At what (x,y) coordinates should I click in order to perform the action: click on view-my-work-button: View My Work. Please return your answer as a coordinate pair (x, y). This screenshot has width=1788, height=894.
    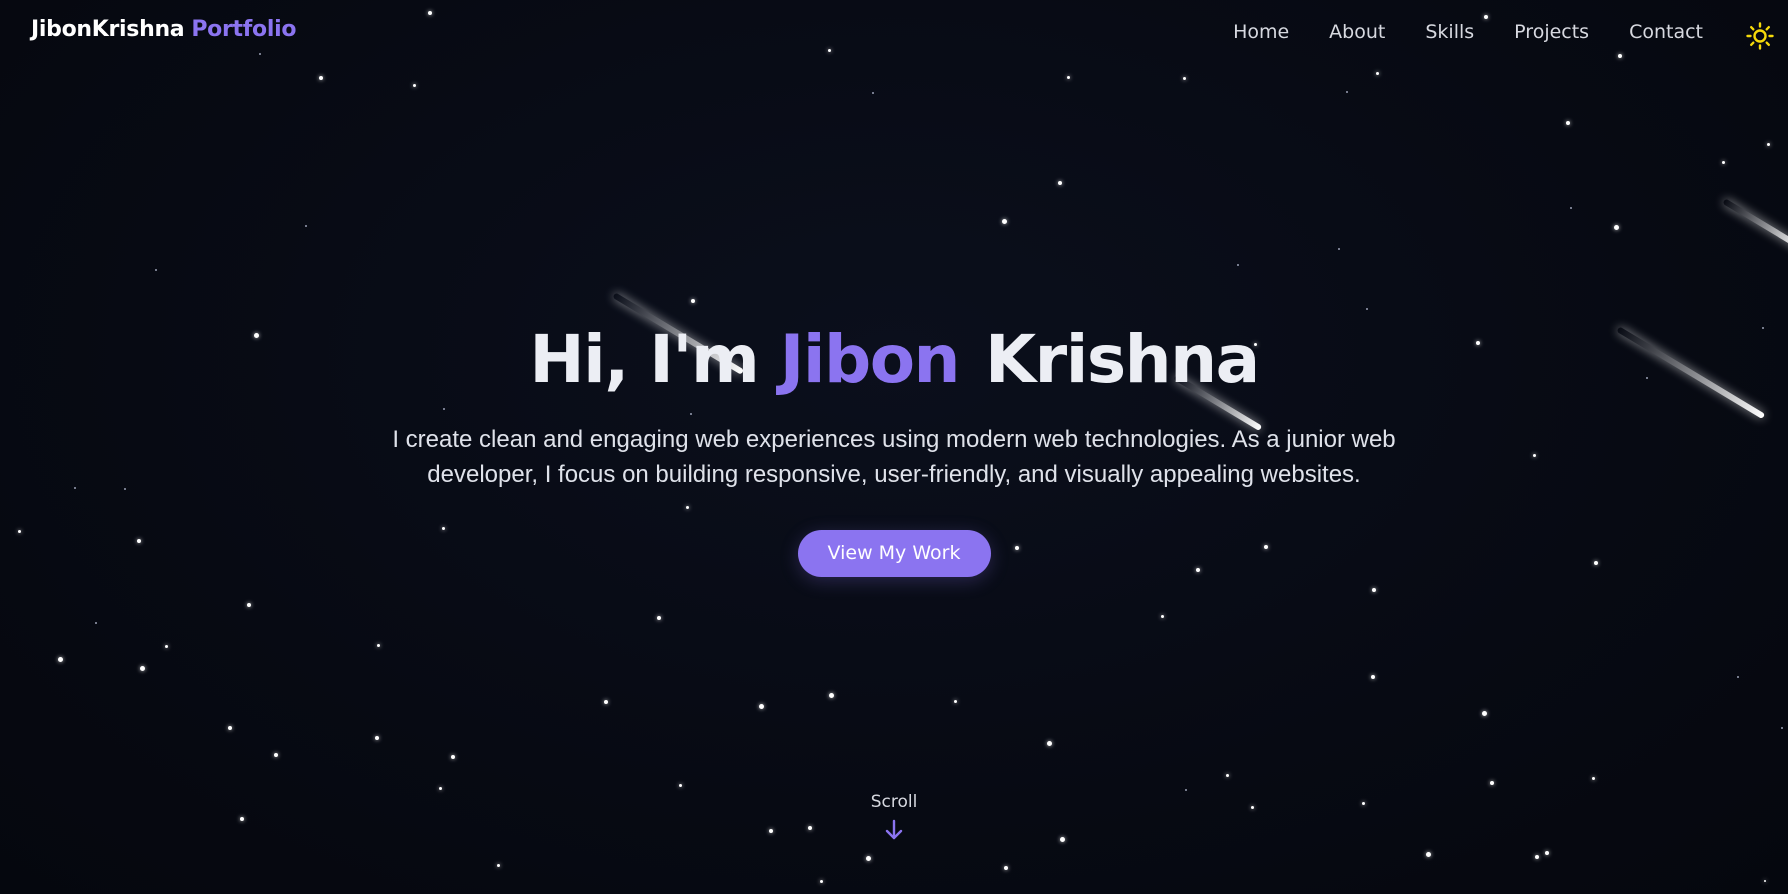
    Looking at the image, I should click on (894, 553).